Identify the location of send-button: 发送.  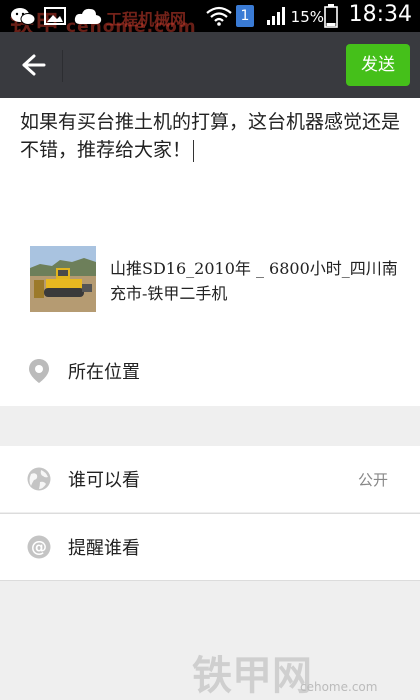
(378, 65).